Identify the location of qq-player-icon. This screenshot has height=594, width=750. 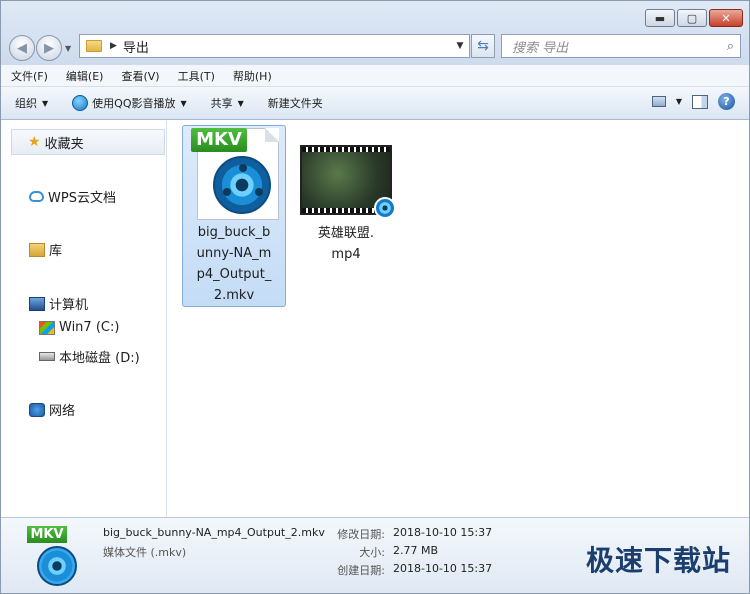
(80, 103).